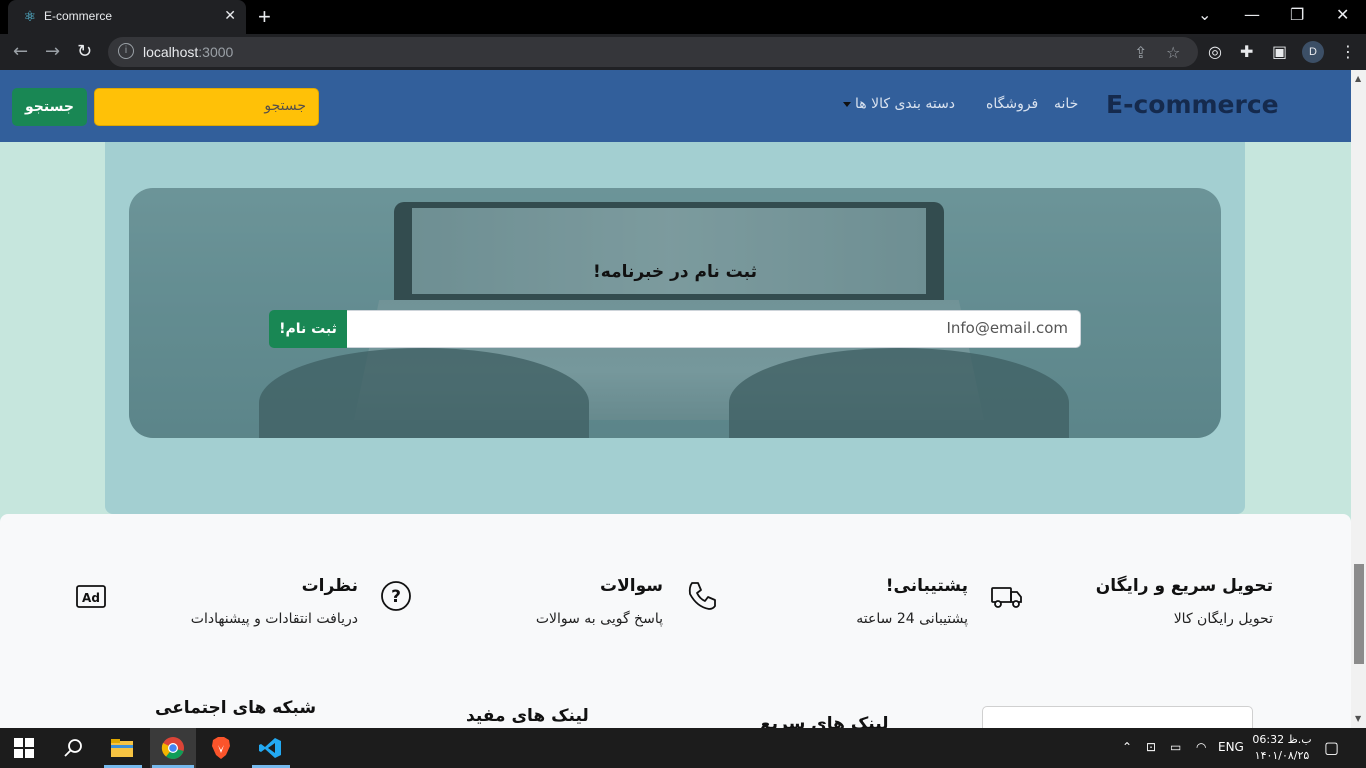  I want to click on caret-down-icon, so click(847, 104).